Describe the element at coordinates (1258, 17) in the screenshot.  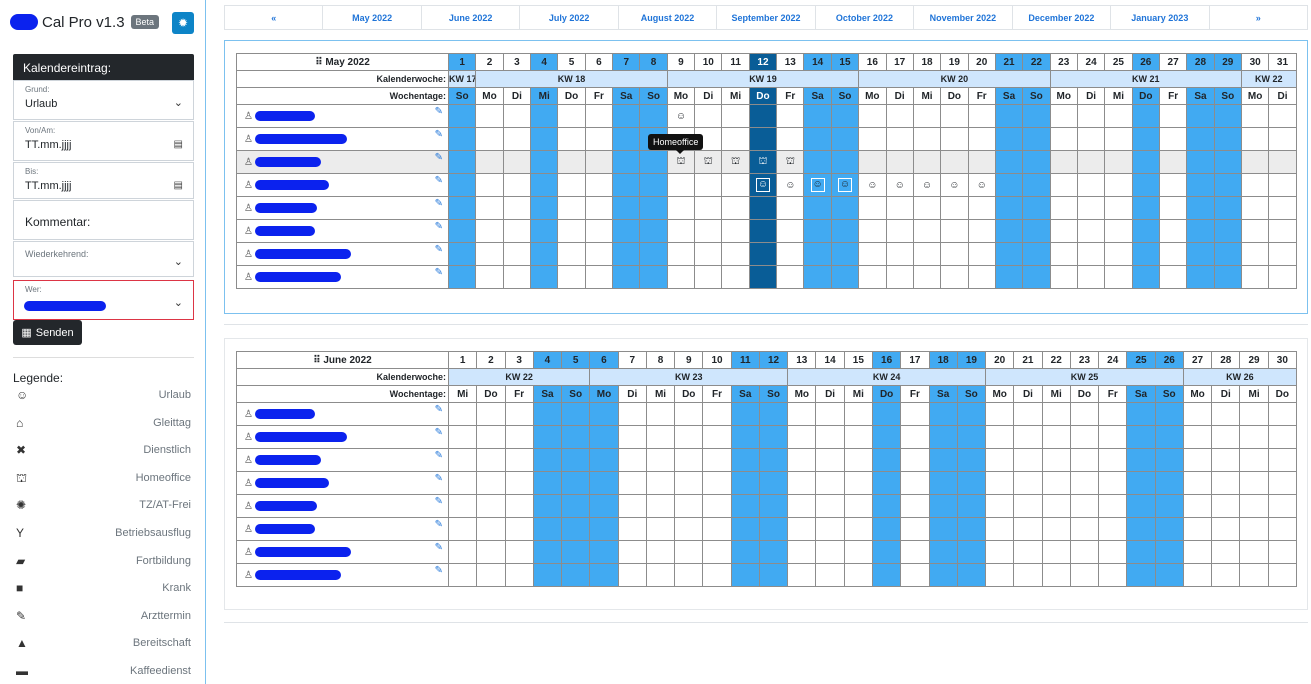
I see `next-month-link: »` at that location.